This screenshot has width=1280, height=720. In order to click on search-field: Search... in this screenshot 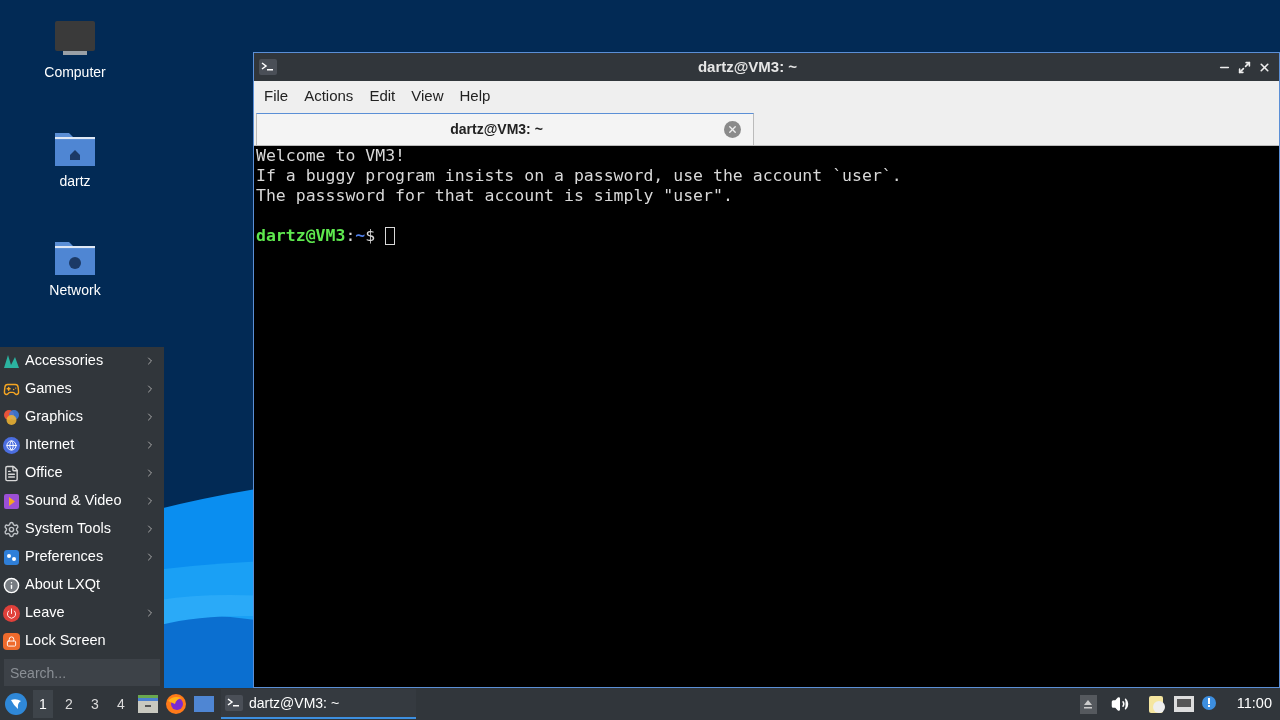, I will do `click(82, 672)`.